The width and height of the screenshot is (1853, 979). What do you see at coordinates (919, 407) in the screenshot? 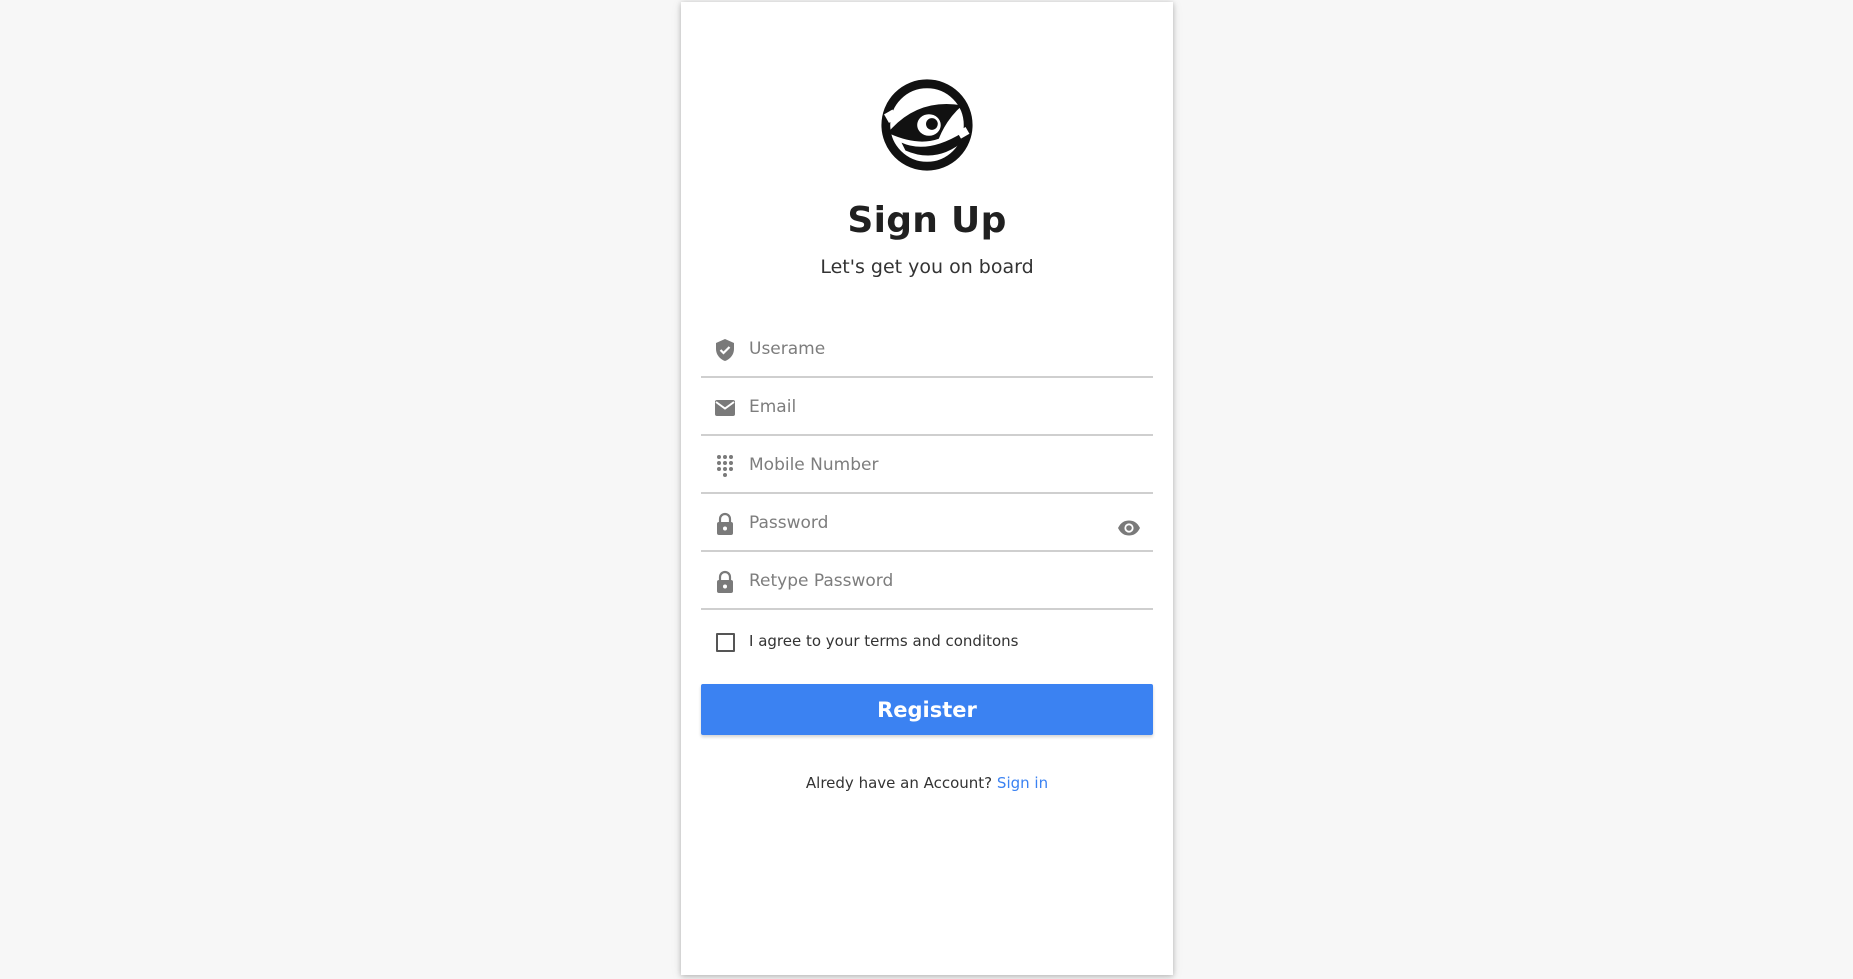
I see `email-input` at bounding box center [919, 407].